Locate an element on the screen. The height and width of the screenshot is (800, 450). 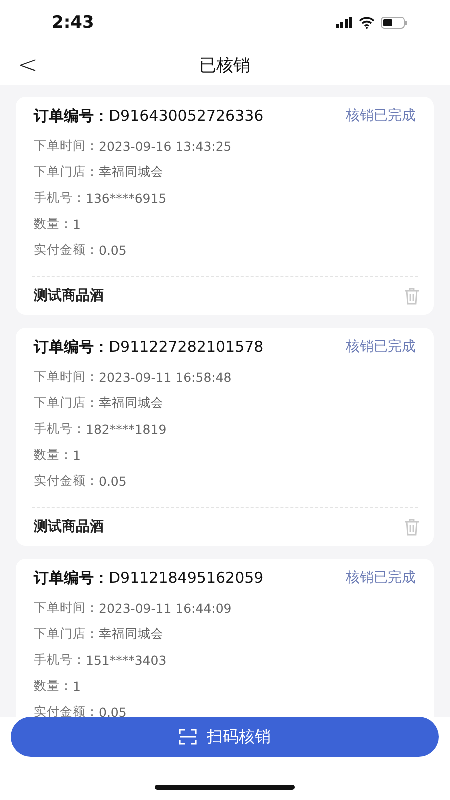
back-button: < is located at coordinates (28, 65).